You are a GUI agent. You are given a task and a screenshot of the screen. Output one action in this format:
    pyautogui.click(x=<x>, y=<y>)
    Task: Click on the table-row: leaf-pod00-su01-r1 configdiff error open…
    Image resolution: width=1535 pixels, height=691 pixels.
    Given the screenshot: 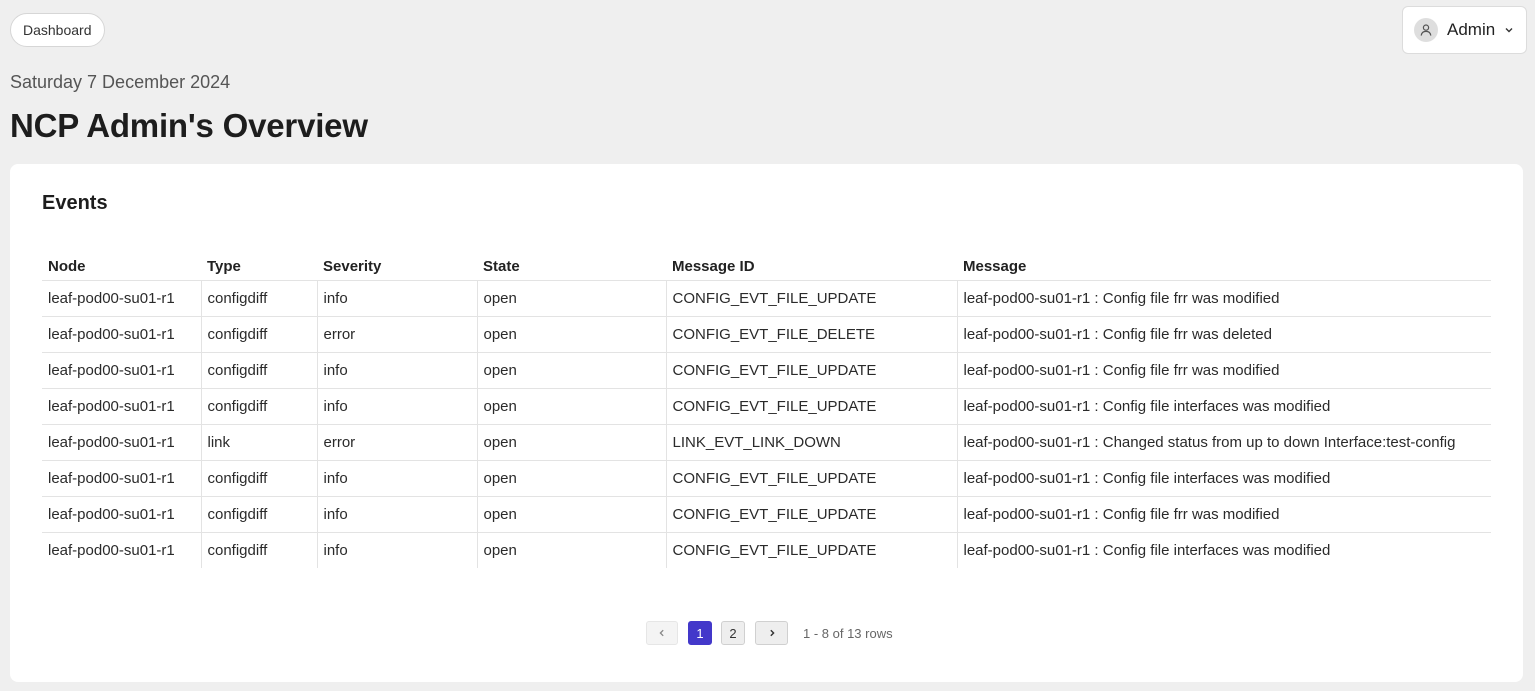 What is the action you would take?
    pyautogui.click(x=766, y=334)
    